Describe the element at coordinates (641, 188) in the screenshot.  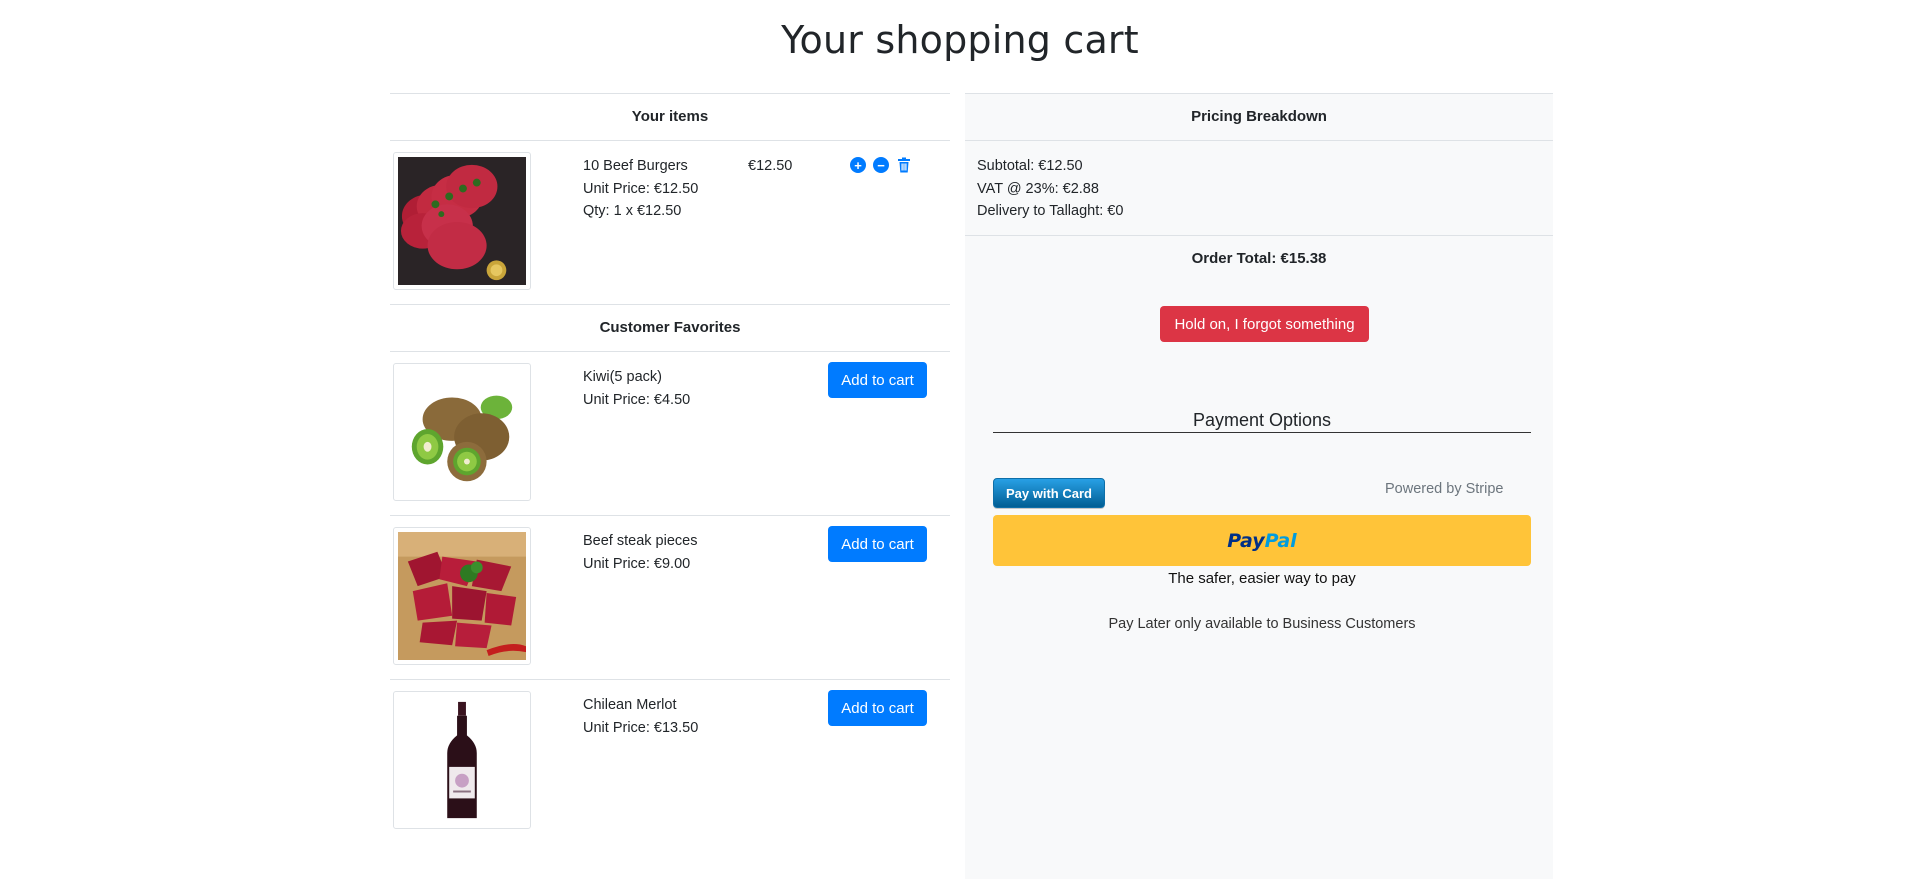
I see `cart-item-unit-price: Unit Price: €12.50` at that location.